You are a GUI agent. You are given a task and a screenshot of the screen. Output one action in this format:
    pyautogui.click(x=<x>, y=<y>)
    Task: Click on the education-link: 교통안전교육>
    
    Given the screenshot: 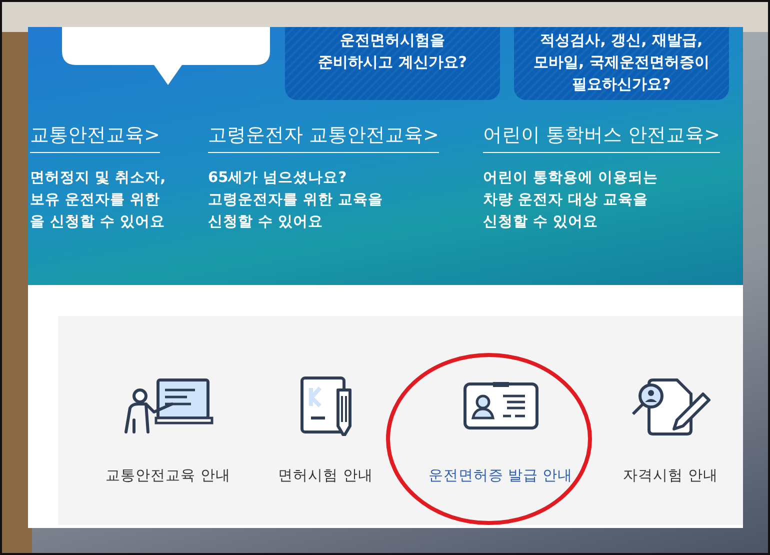 What is the action you would take?
    pyautogui.click(x=95, y=136)
    